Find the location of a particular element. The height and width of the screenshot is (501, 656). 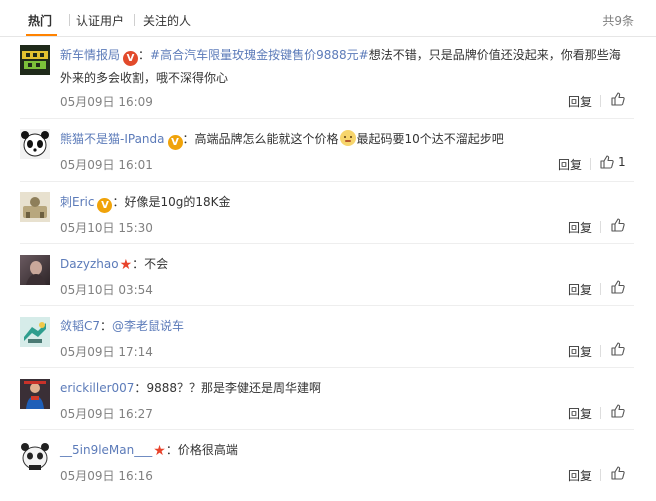

comment-text: 高端品牌怎么能就这个价格 is located at coordinates (266, 139).